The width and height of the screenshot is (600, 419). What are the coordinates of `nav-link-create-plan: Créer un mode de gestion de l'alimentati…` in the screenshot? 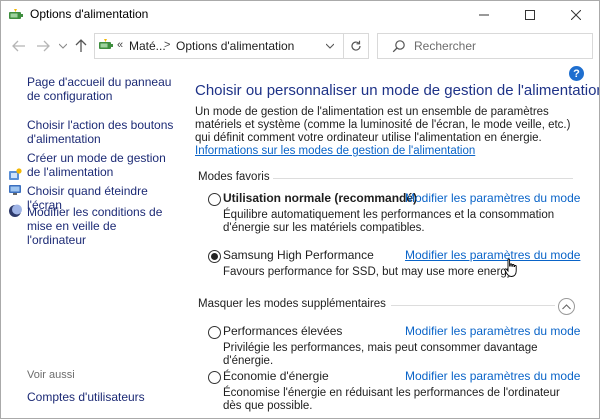 It's located at (102, 165).